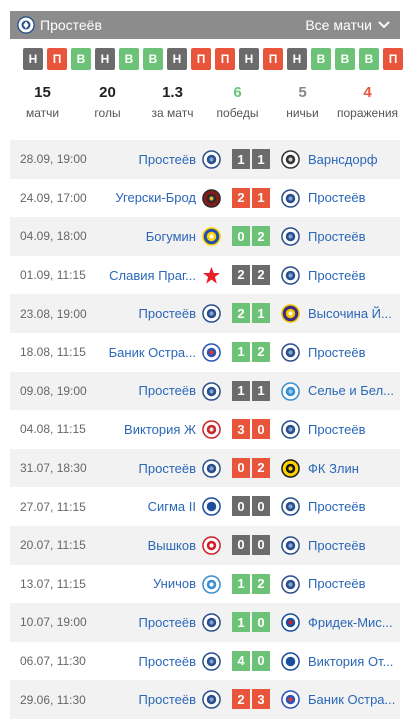  I want to click on match-score: 40, so click(251, 660).